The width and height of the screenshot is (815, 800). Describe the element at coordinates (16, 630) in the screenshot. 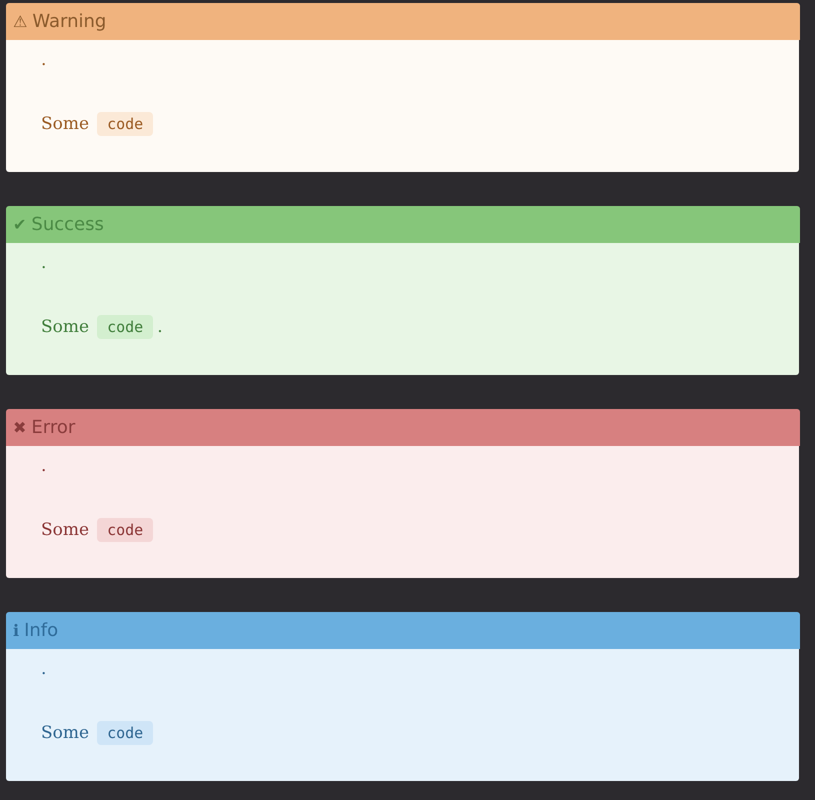

I see `info-icon: ℹ` at that location.